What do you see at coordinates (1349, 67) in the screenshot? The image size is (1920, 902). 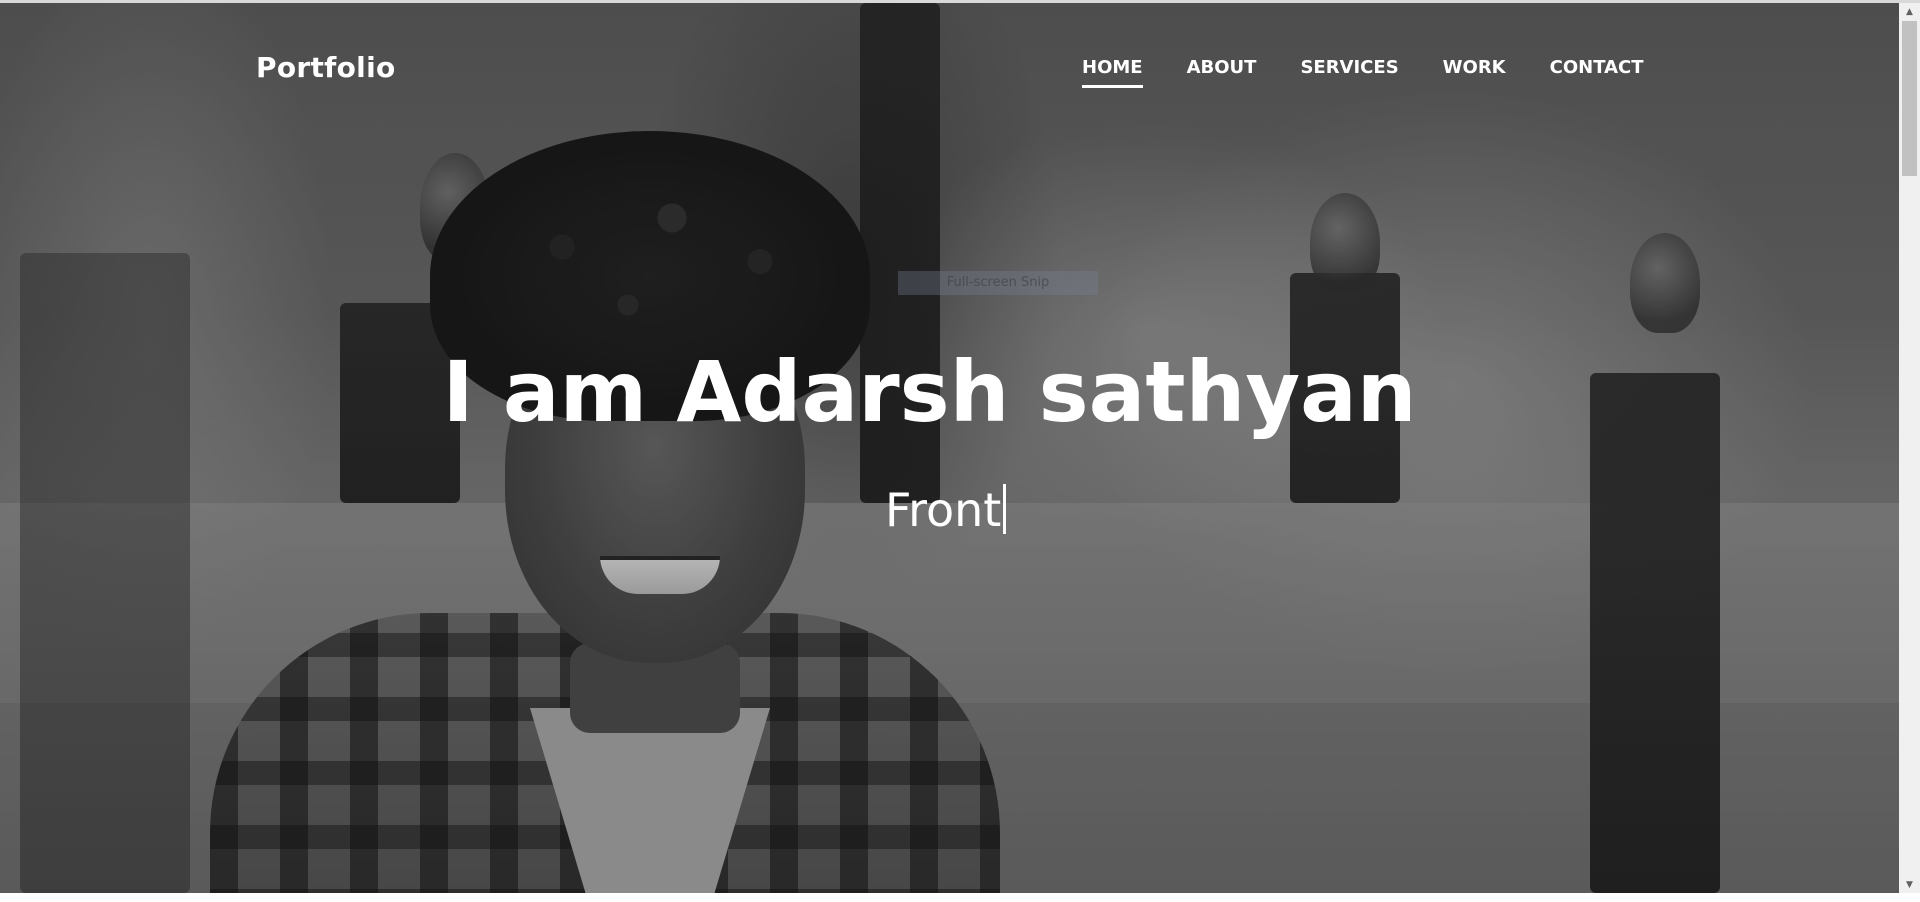 I see `nav-item-services: SERVICES` at bounding box center [1349, 67].